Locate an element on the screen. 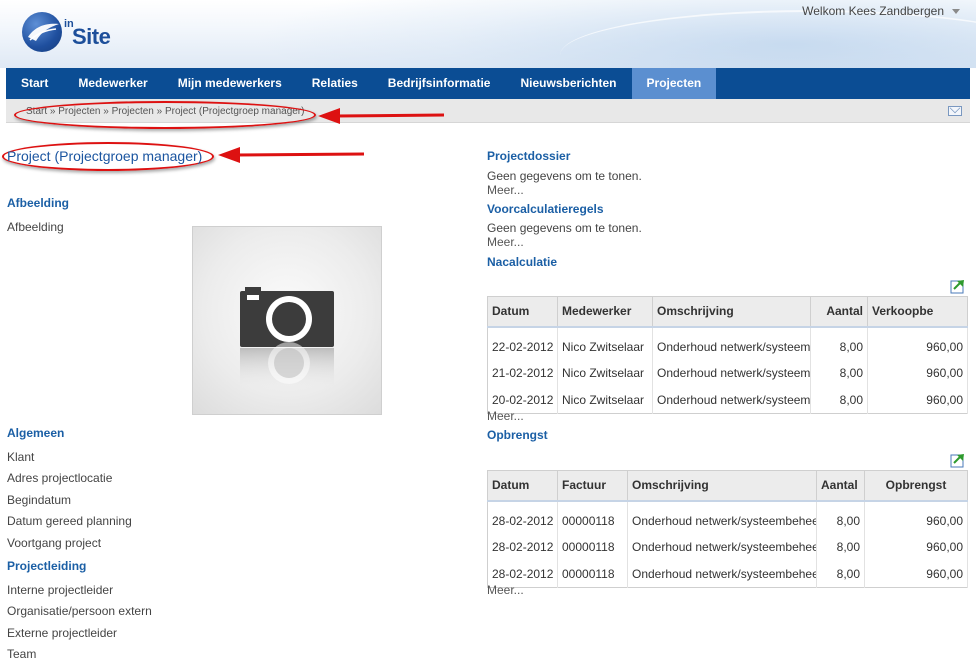  nav-item-nieuwsberichten: Nieuwsberichten is located at coordinates (568, 83).